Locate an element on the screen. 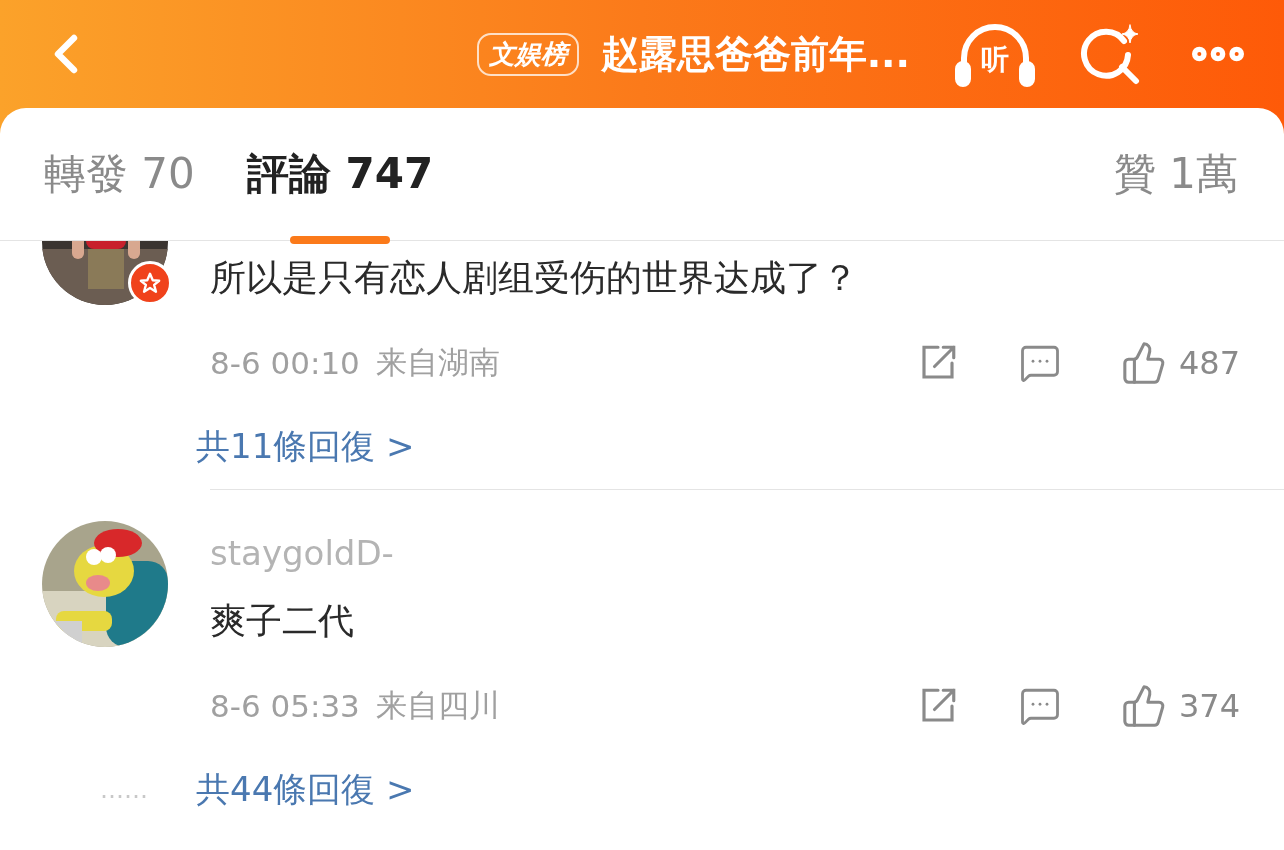 The width and height of the screenshot is (1284, 850). replies-link: 共44條回復 > is located at coordinates (305, 790).